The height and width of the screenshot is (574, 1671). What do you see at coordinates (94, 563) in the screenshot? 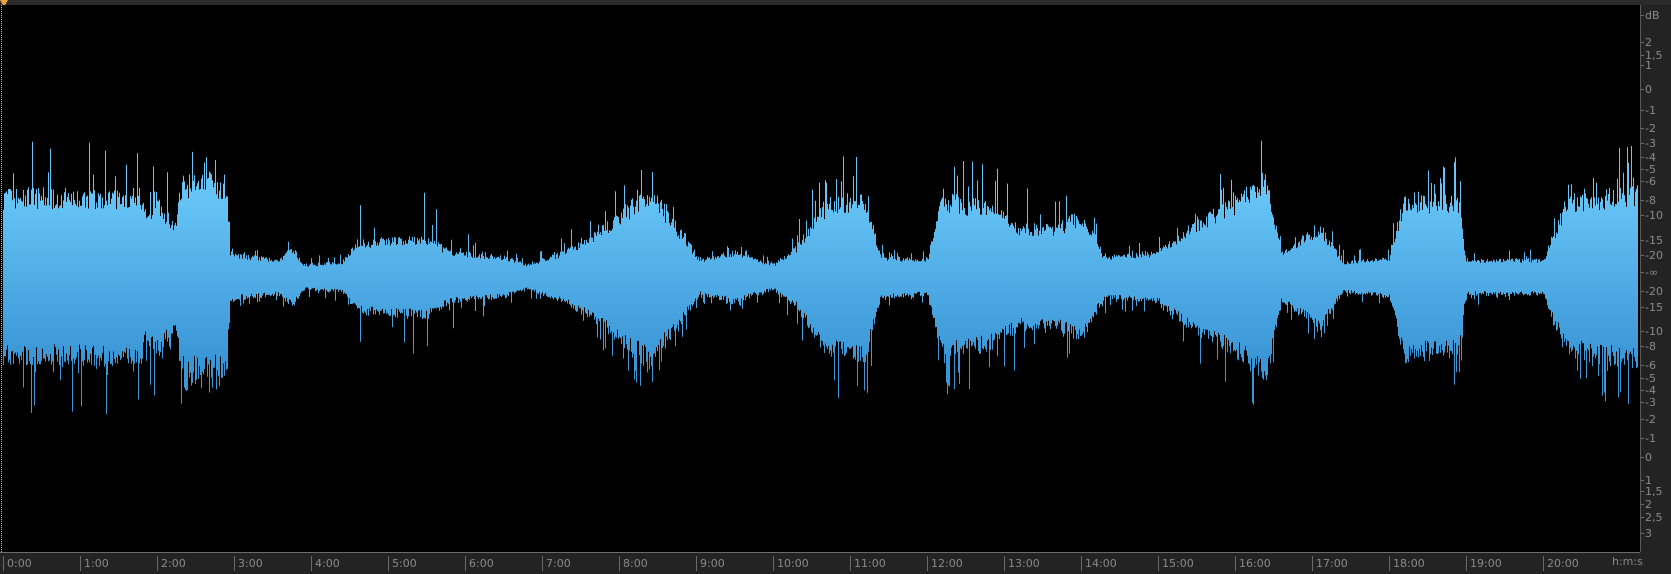
I see `time-tick-label: 1:00` at bounding box center [94, 563].